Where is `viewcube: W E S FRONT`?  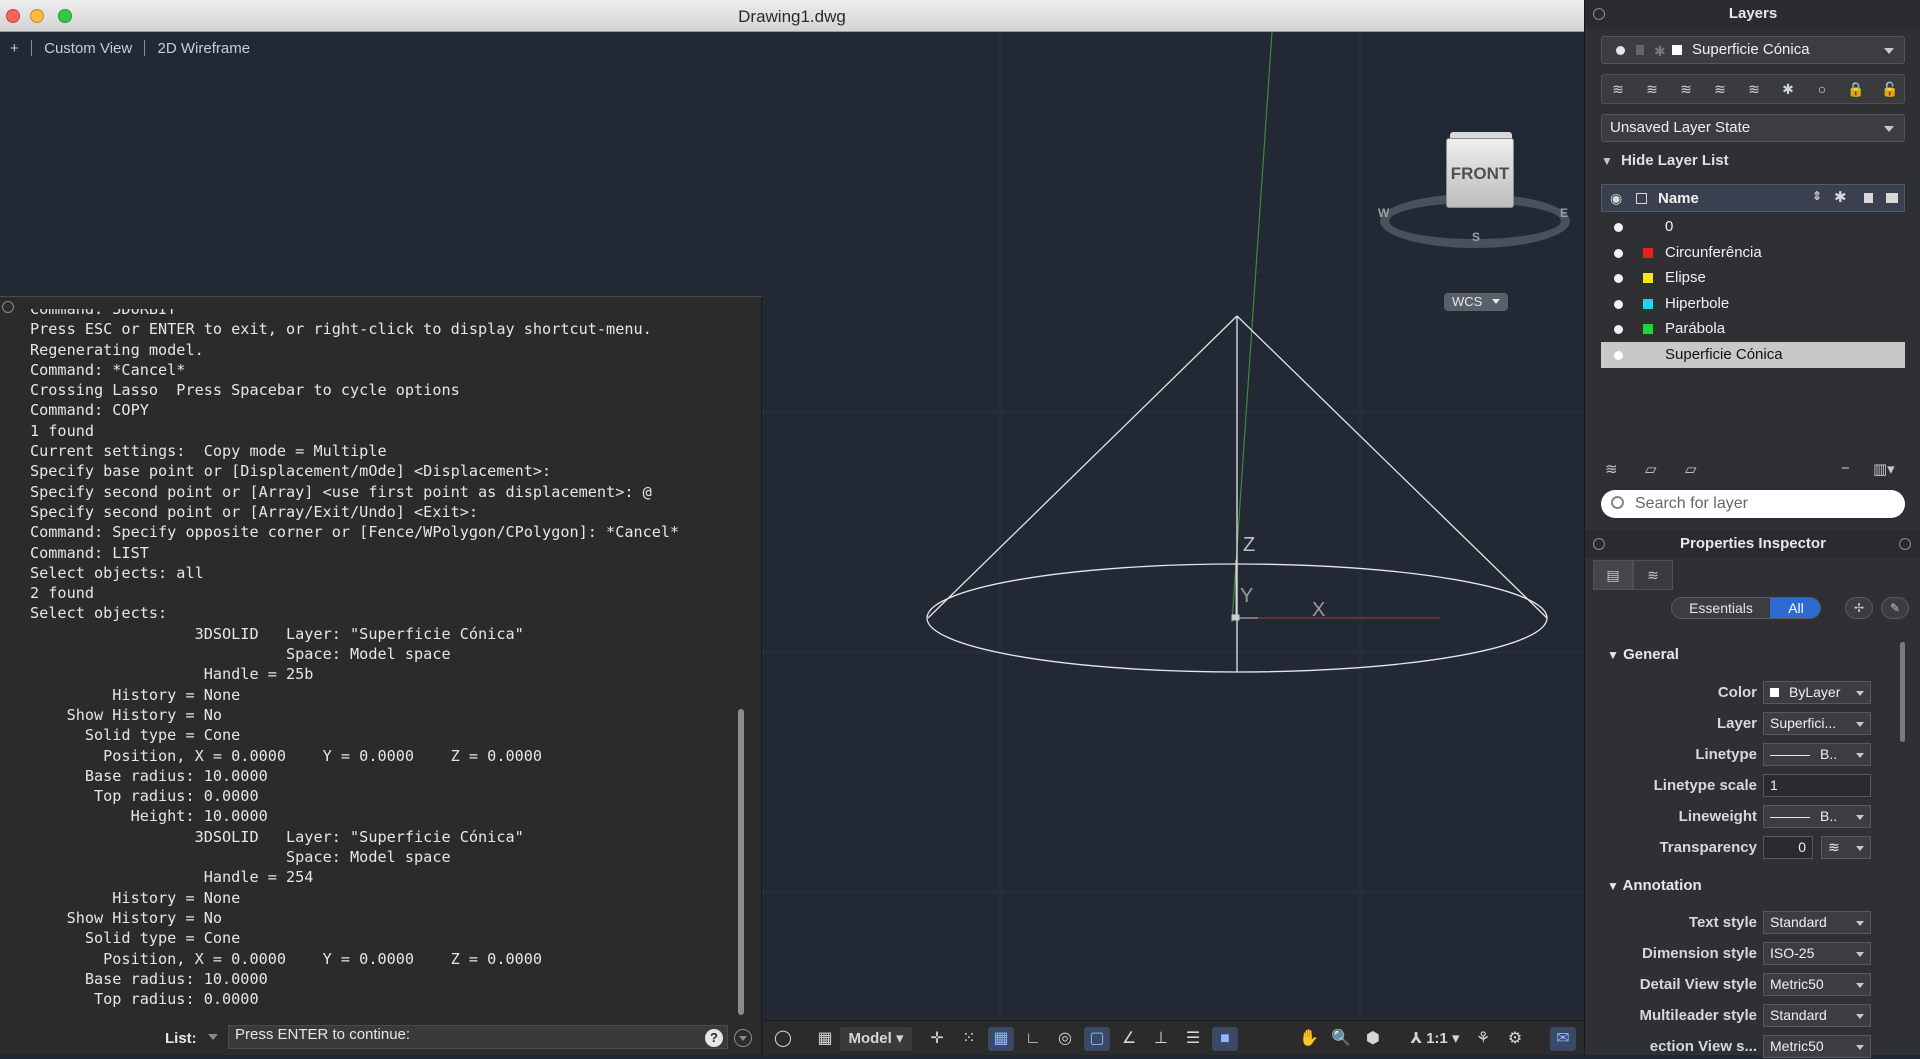 viewcube: W E S FRONT is located at coordinates (1476, 177).